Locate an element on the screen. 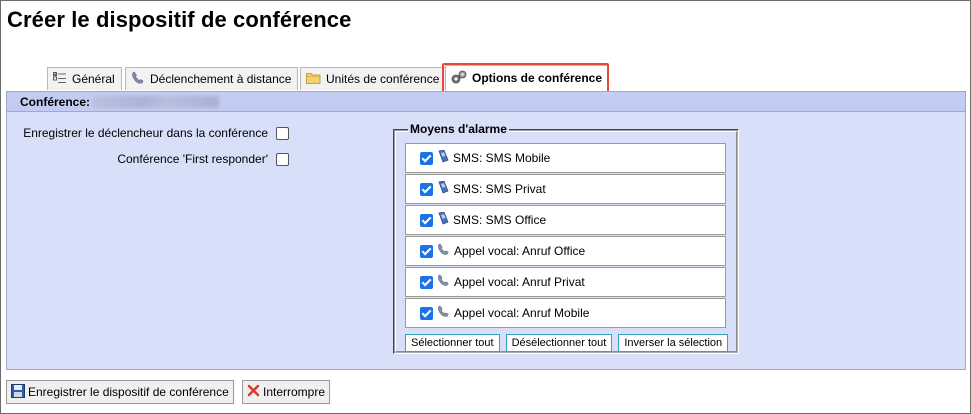  floppy-disk-icon is located at coordinates (18, 392).